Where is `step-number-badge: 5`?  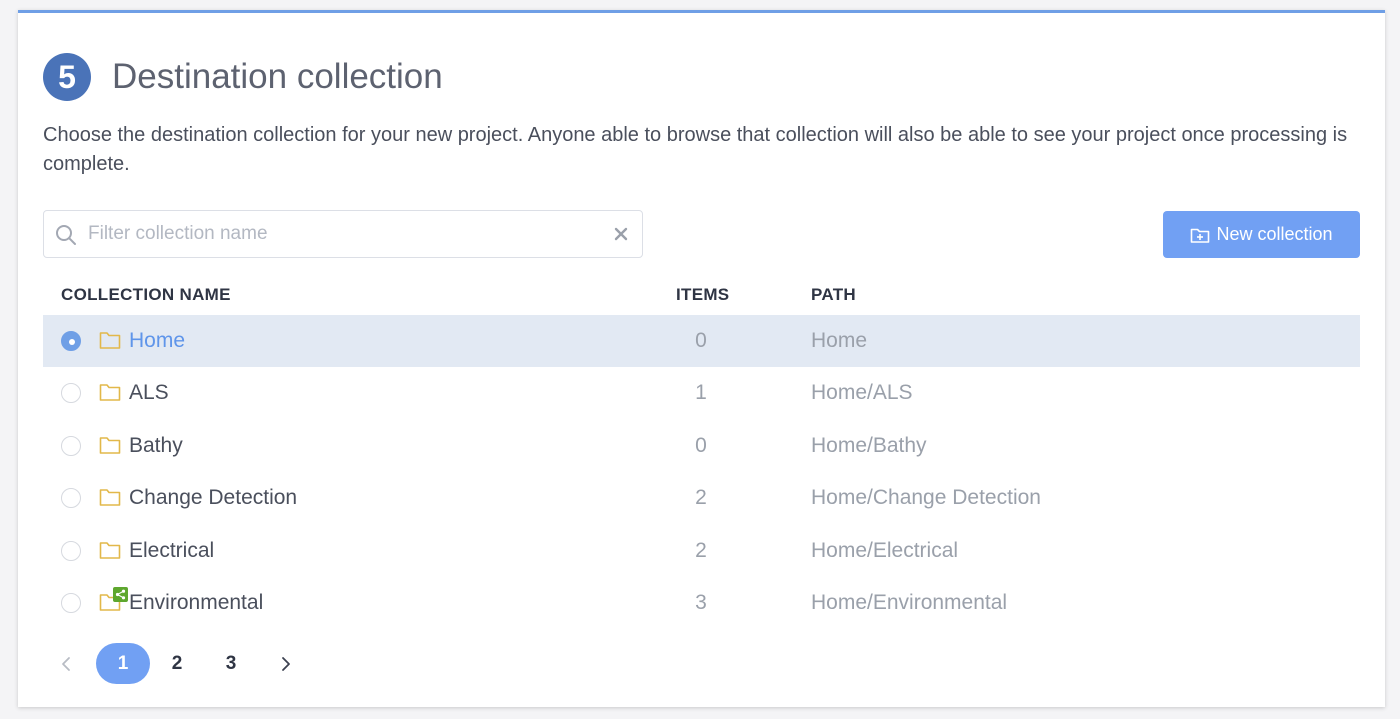 step-number-badge: 5 is located at coordinates (67, 77).